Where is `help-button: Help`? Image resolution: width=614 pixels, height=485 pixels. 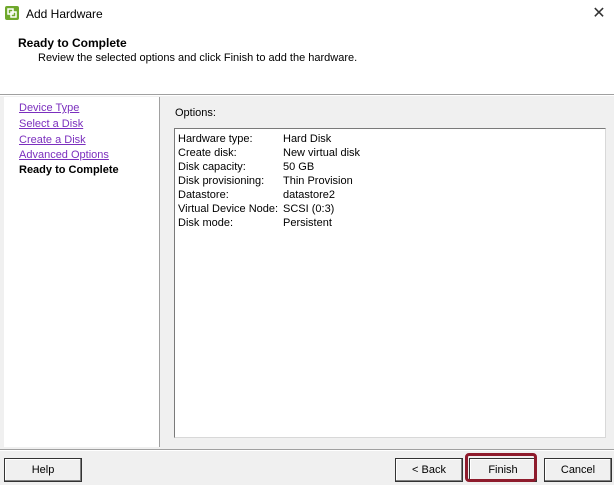 help-button: Help is located at coordinates (43, 470).